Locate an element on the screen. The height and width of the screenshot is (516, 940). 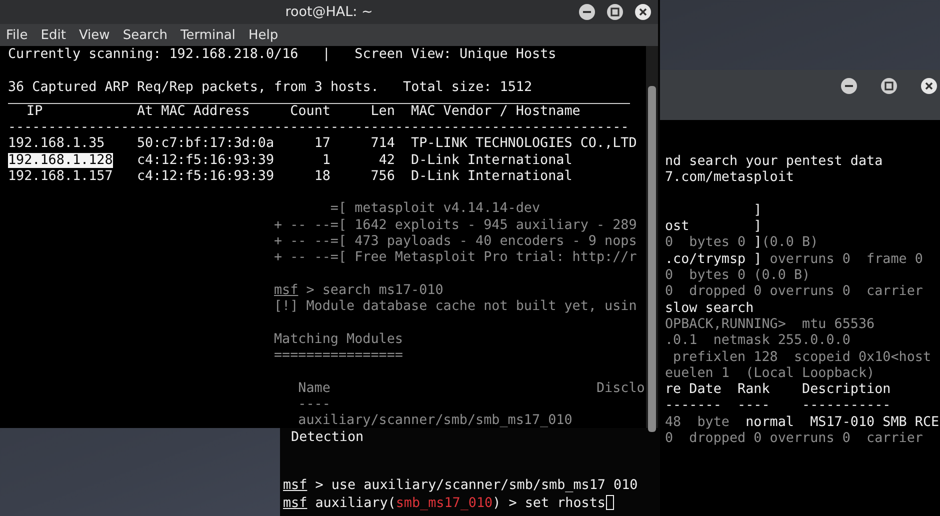
table-cell: 50:c7:bf:17:3d:0a is located at coordinates (205, 144).